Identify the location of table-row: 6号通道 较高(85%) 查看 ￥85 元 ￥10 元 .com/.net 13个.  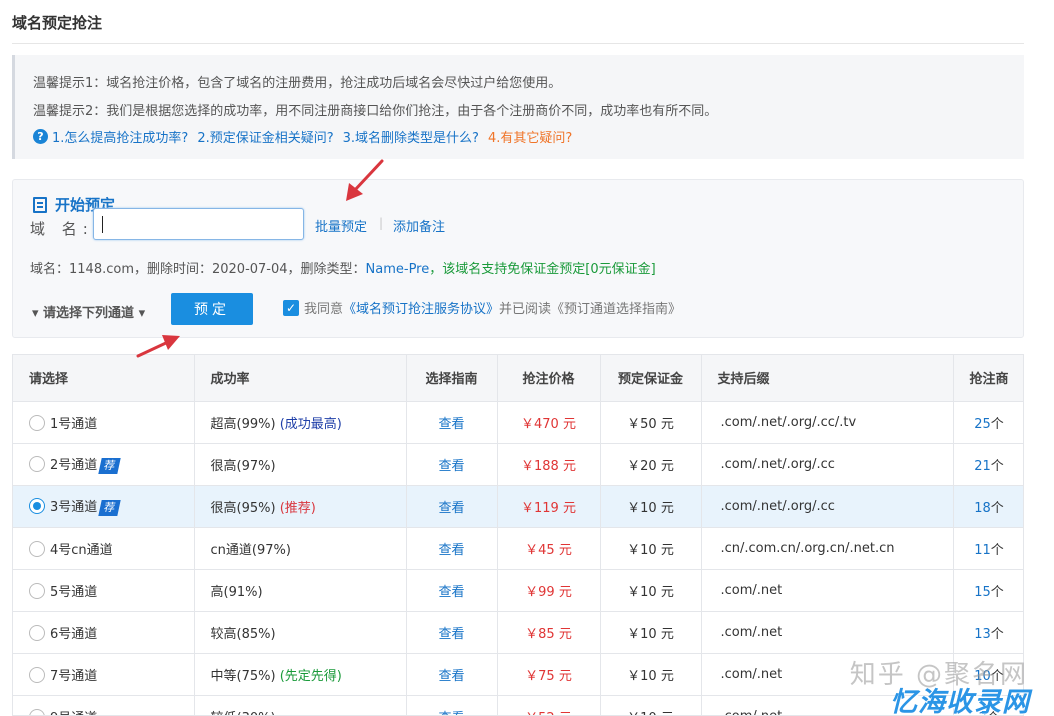
(518, 632).